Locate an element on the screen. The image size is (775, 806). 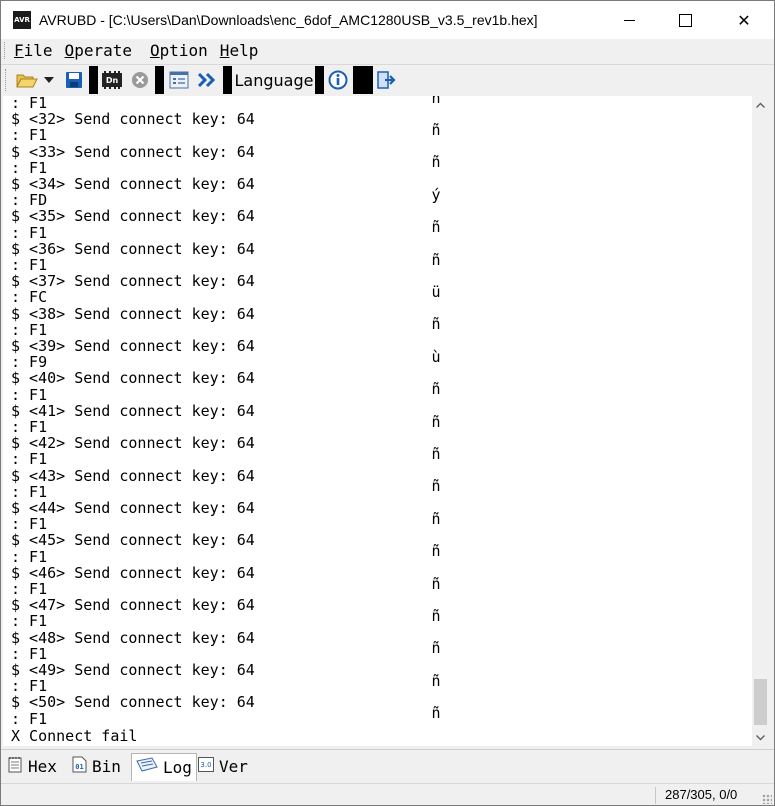
menu-option: Option is located at coordinates (179, 50).